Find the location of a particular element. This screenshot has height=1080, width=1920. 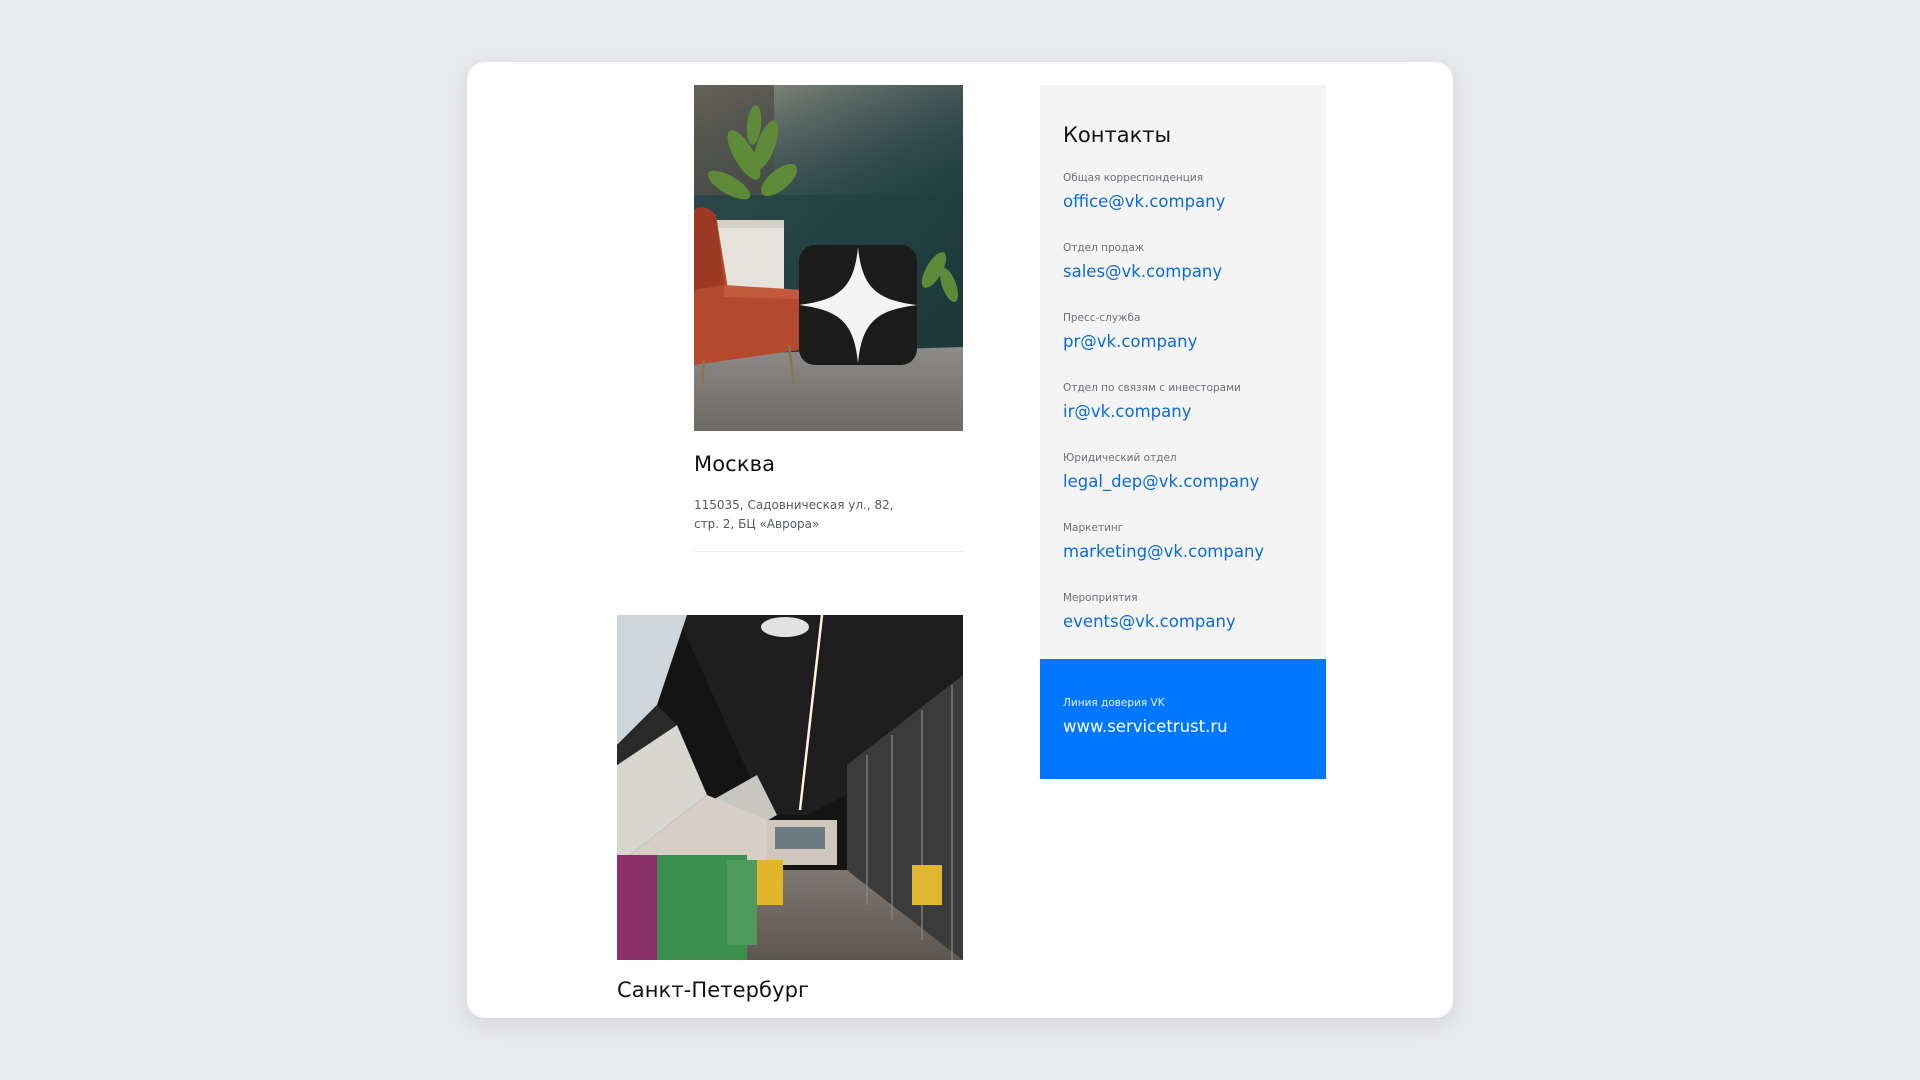

moscow-city-title: Москва is located at coordinates (735, 464).